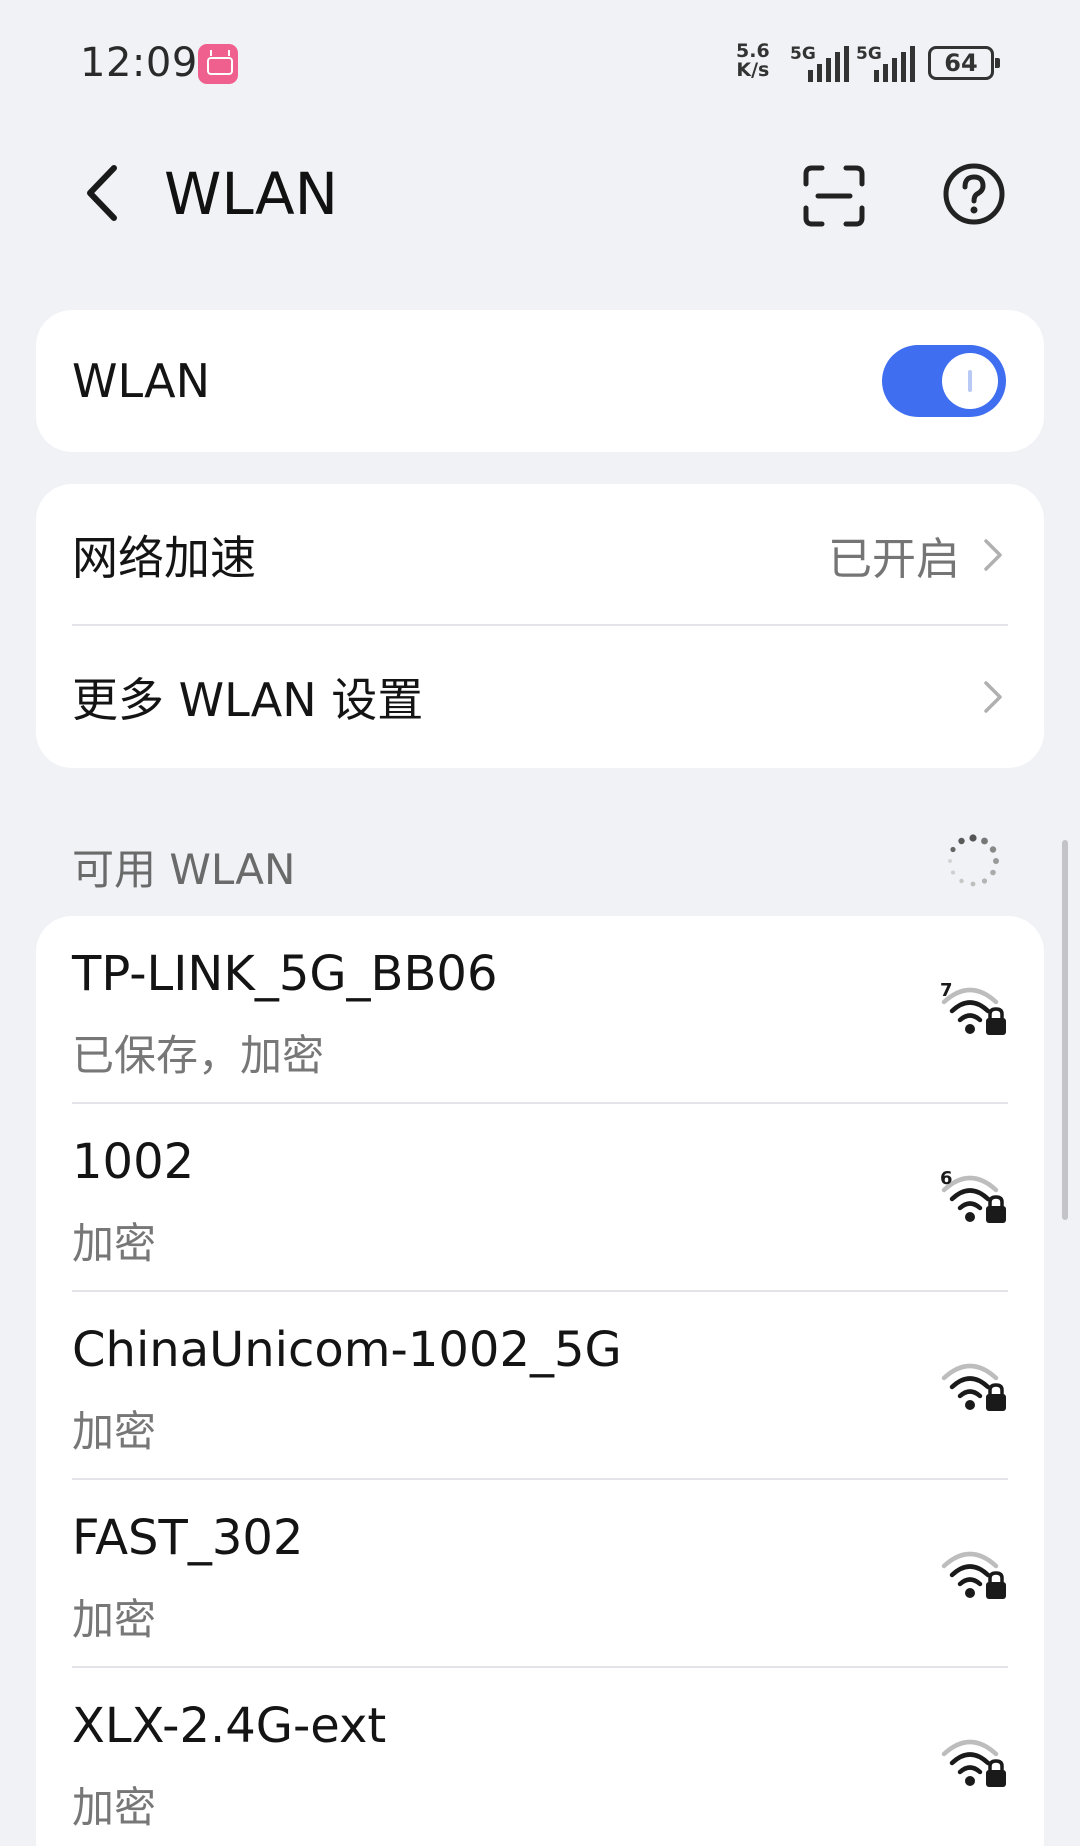 The height and width of the screenshot is (1846, 1080). Describe the element at coordinates (540, 1574) in the screenshot. I see `network-item: FAST_302 加密` at that location.